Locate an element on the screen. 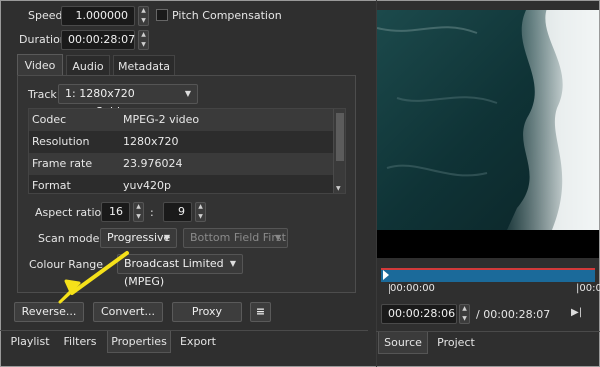  skip-to-end-icon: ▶| is located at coordinates (576, 312).